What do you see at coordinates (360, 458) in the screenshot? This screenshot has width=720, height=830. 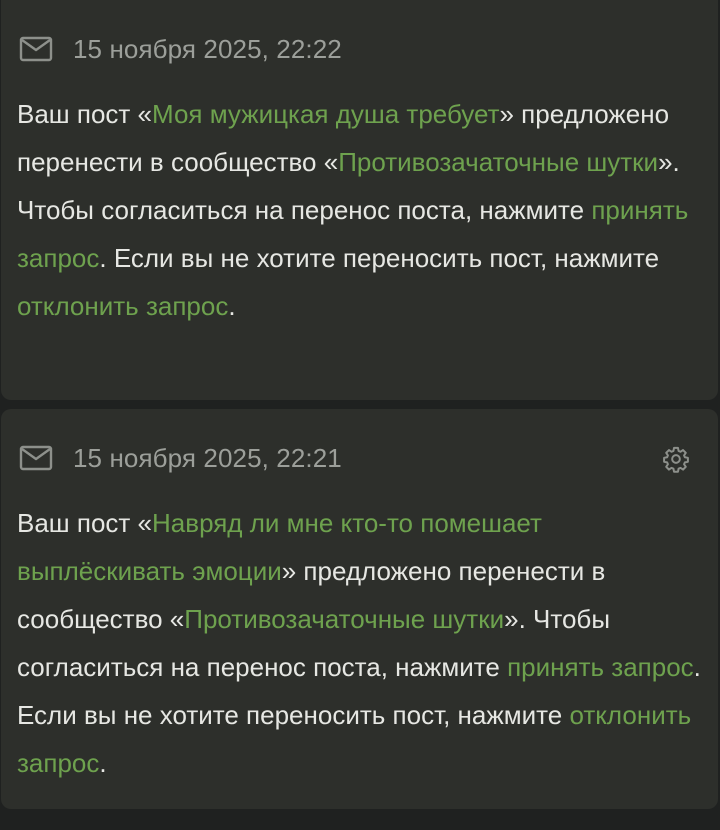 I see `notification-header: 15 ноября 2025, 22:21` at bounding box center [360, 458].